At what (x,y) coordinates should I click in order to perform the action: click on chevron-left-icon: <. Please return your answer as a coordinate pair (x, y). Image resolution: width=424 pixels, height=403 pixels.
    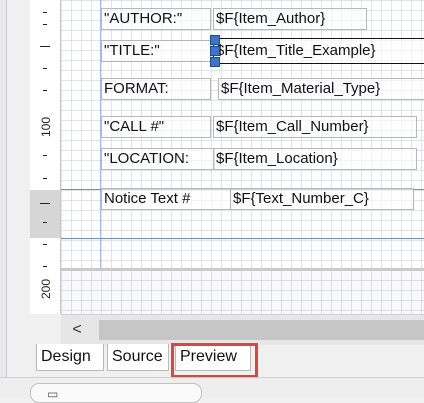
    Looking at the image, I should click on (77, 330).